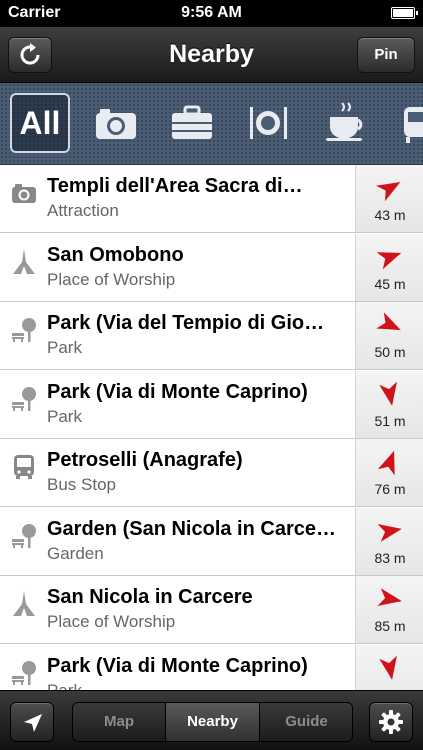  I want to click on gear-icon, so click(391, 722).